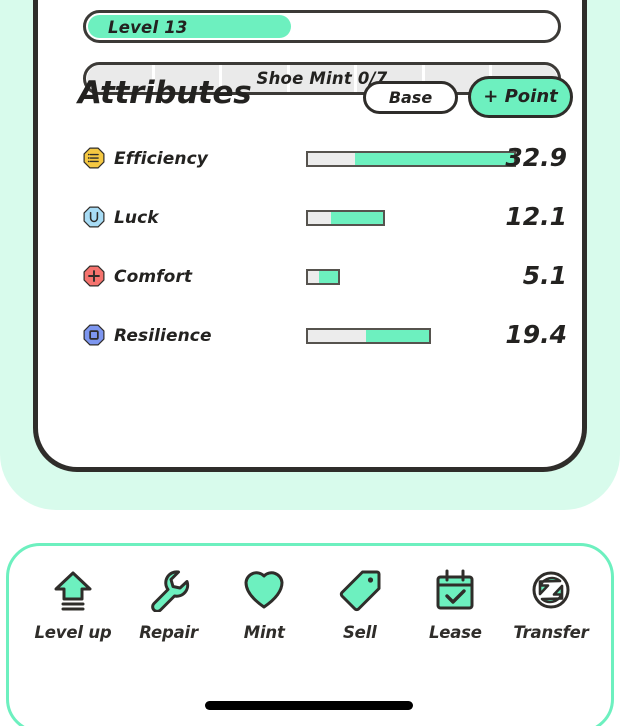  What do you see at coordinates (312, 603) in the screenshot?
I see `action-list: Level up Repair Mint Sell Lease Transfer` at bounding box center [312, 603].